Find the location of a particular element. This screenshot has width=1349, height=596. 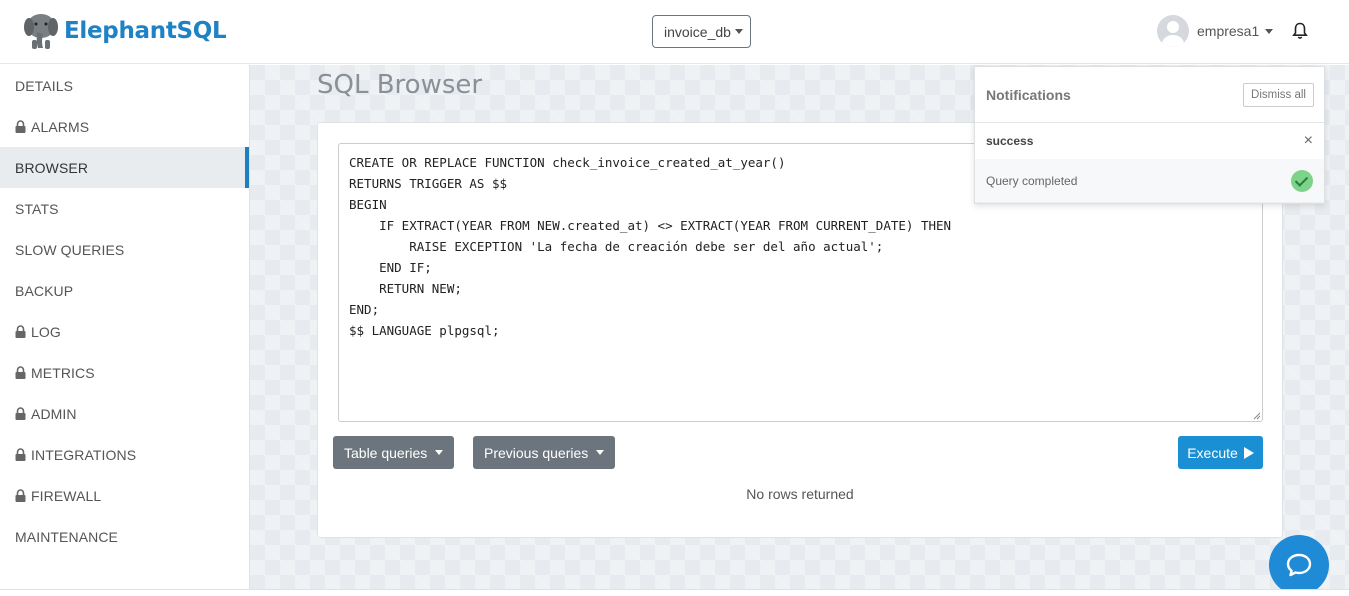

sidebar-item-label: BROWSER is located at coordinates (52, 167).